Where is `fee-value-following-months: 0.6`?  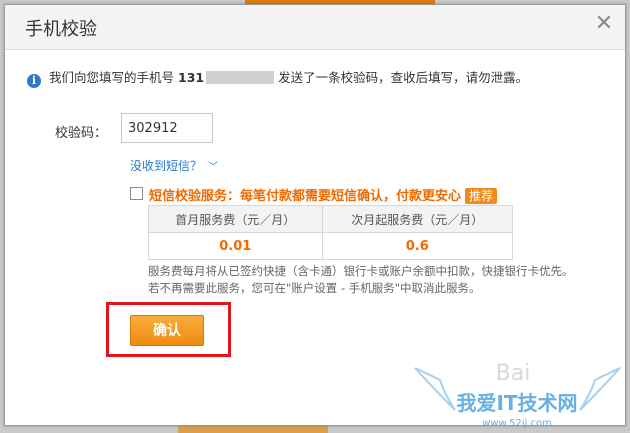
fee-value-following-months: 0.6 is located at coordinates (417, 246).